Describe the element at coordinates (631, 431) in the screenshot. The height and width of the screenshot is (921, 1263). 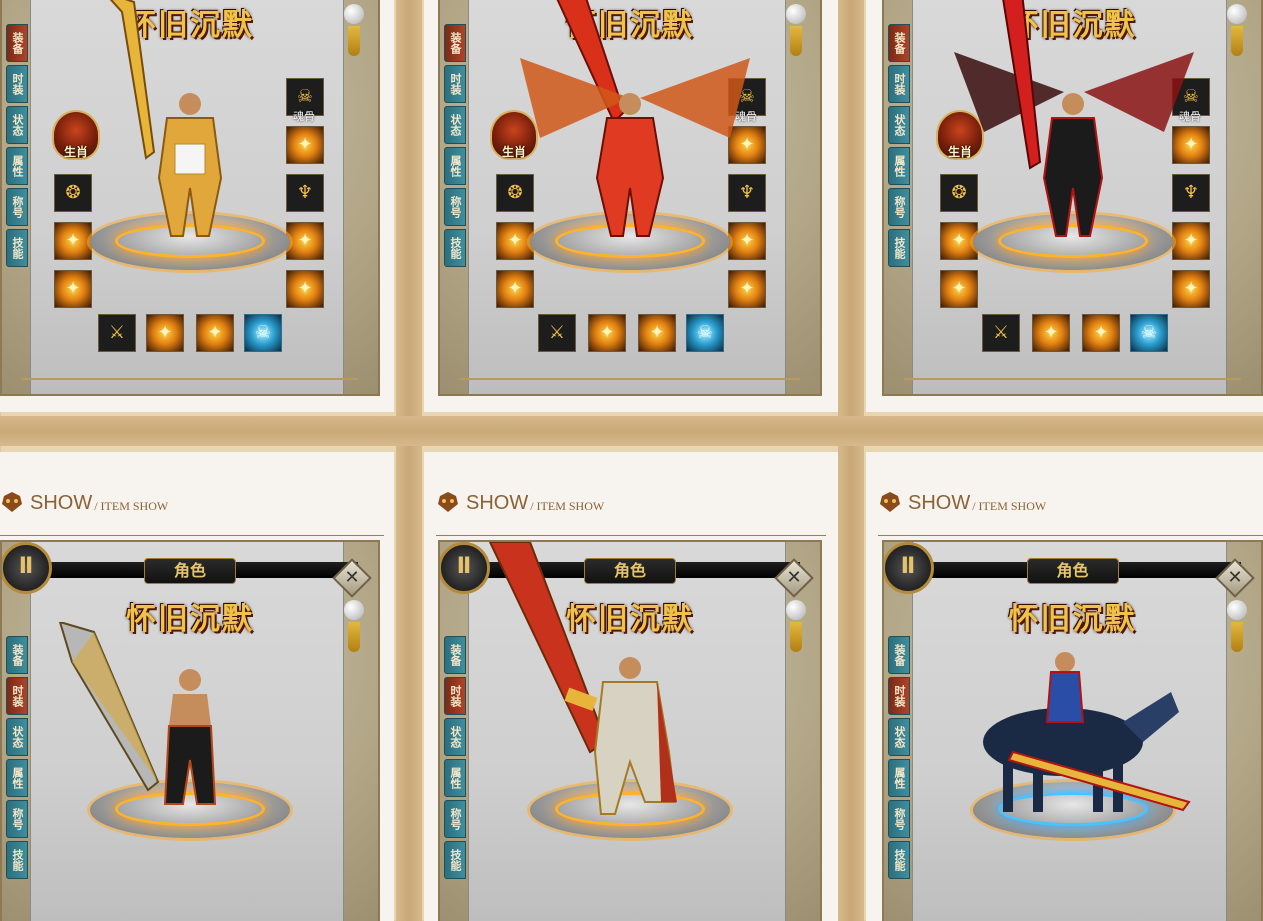
I see `divider-horizontal` at that location.